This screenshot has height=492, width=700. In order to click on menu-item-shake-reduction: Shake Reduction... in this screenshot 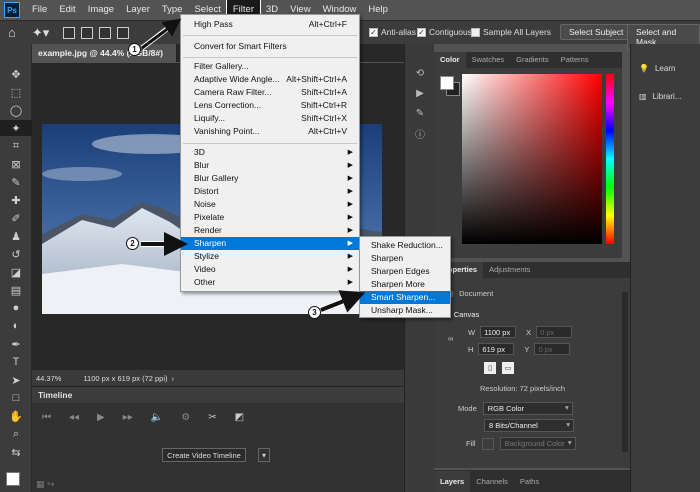, I will do `click(405, 245)`.